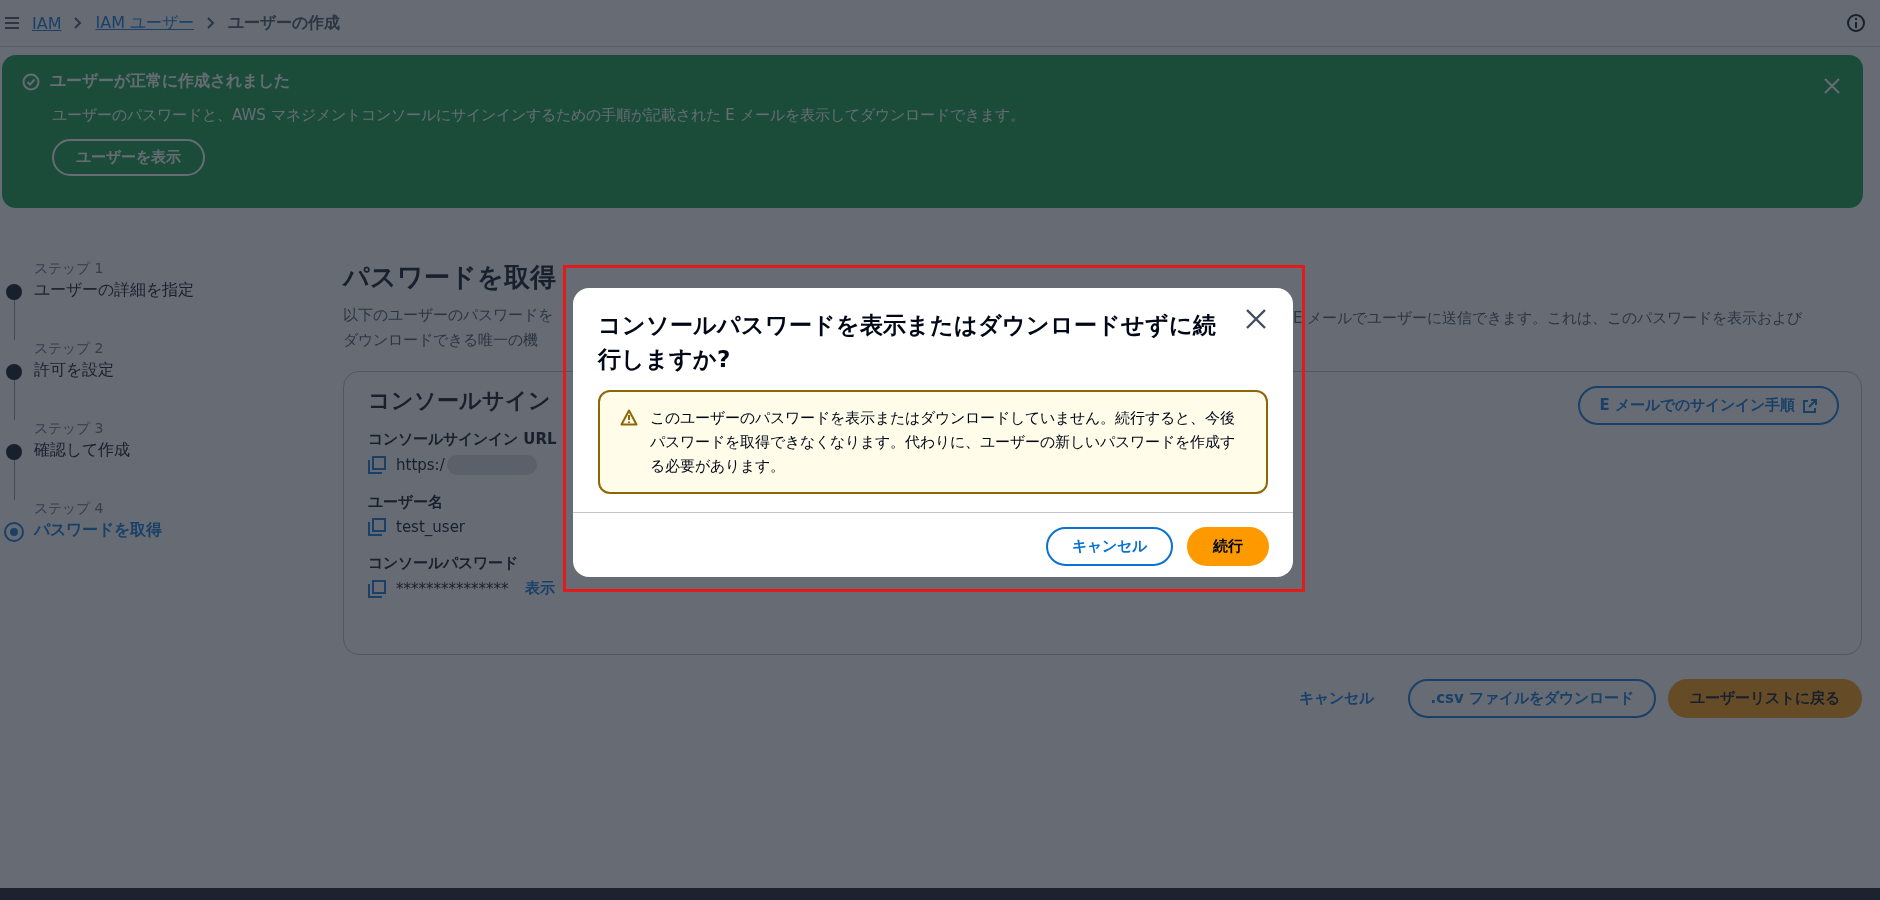  Describe the element at coordinates (943, 442) in the screenshot. I see `warning-text: このユーザーのパスワードを表示またはダウンロードしていません。続行すると、今後パスワードを取得できなくなります。代わりに、ユーザーの新しいパスワードを作成する必要があります。` at that location.